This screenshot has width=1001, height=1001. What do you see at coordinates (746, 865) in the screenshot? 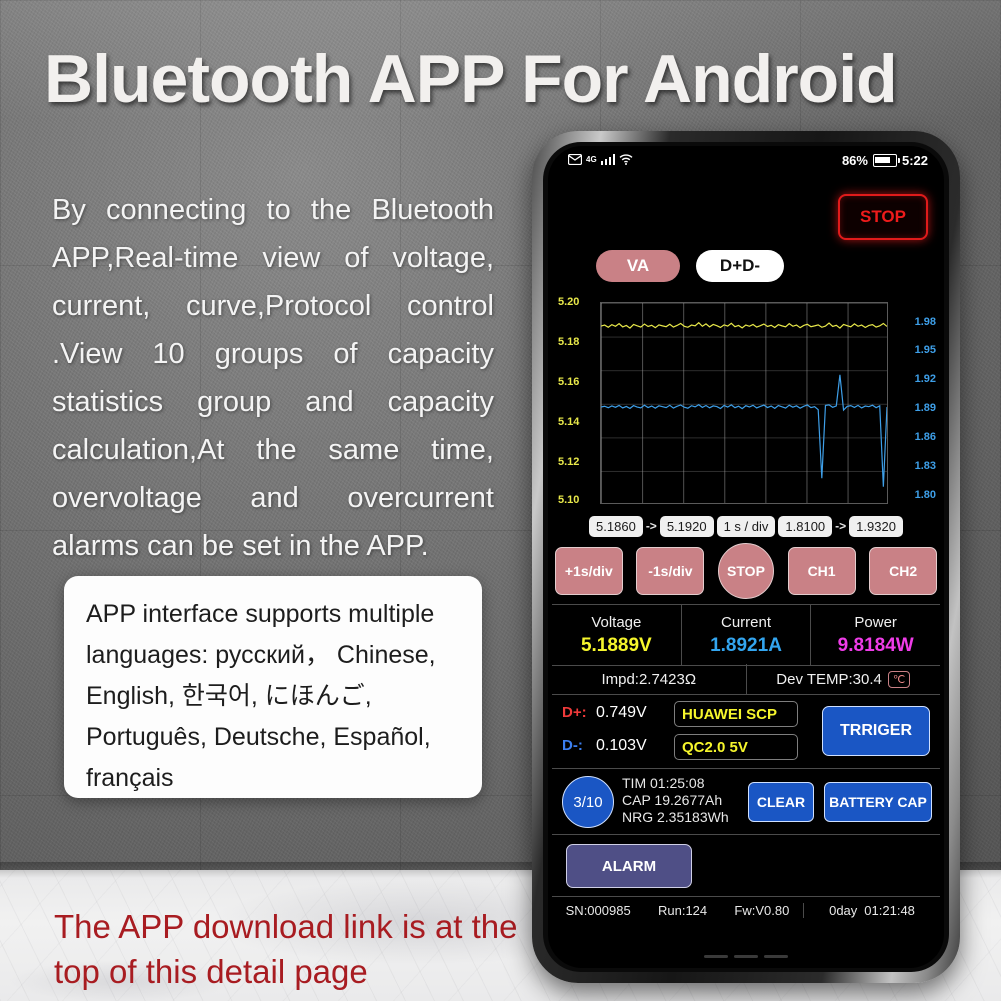
I see `alarm-panel: ALARM` at bounding box center [746, 865].